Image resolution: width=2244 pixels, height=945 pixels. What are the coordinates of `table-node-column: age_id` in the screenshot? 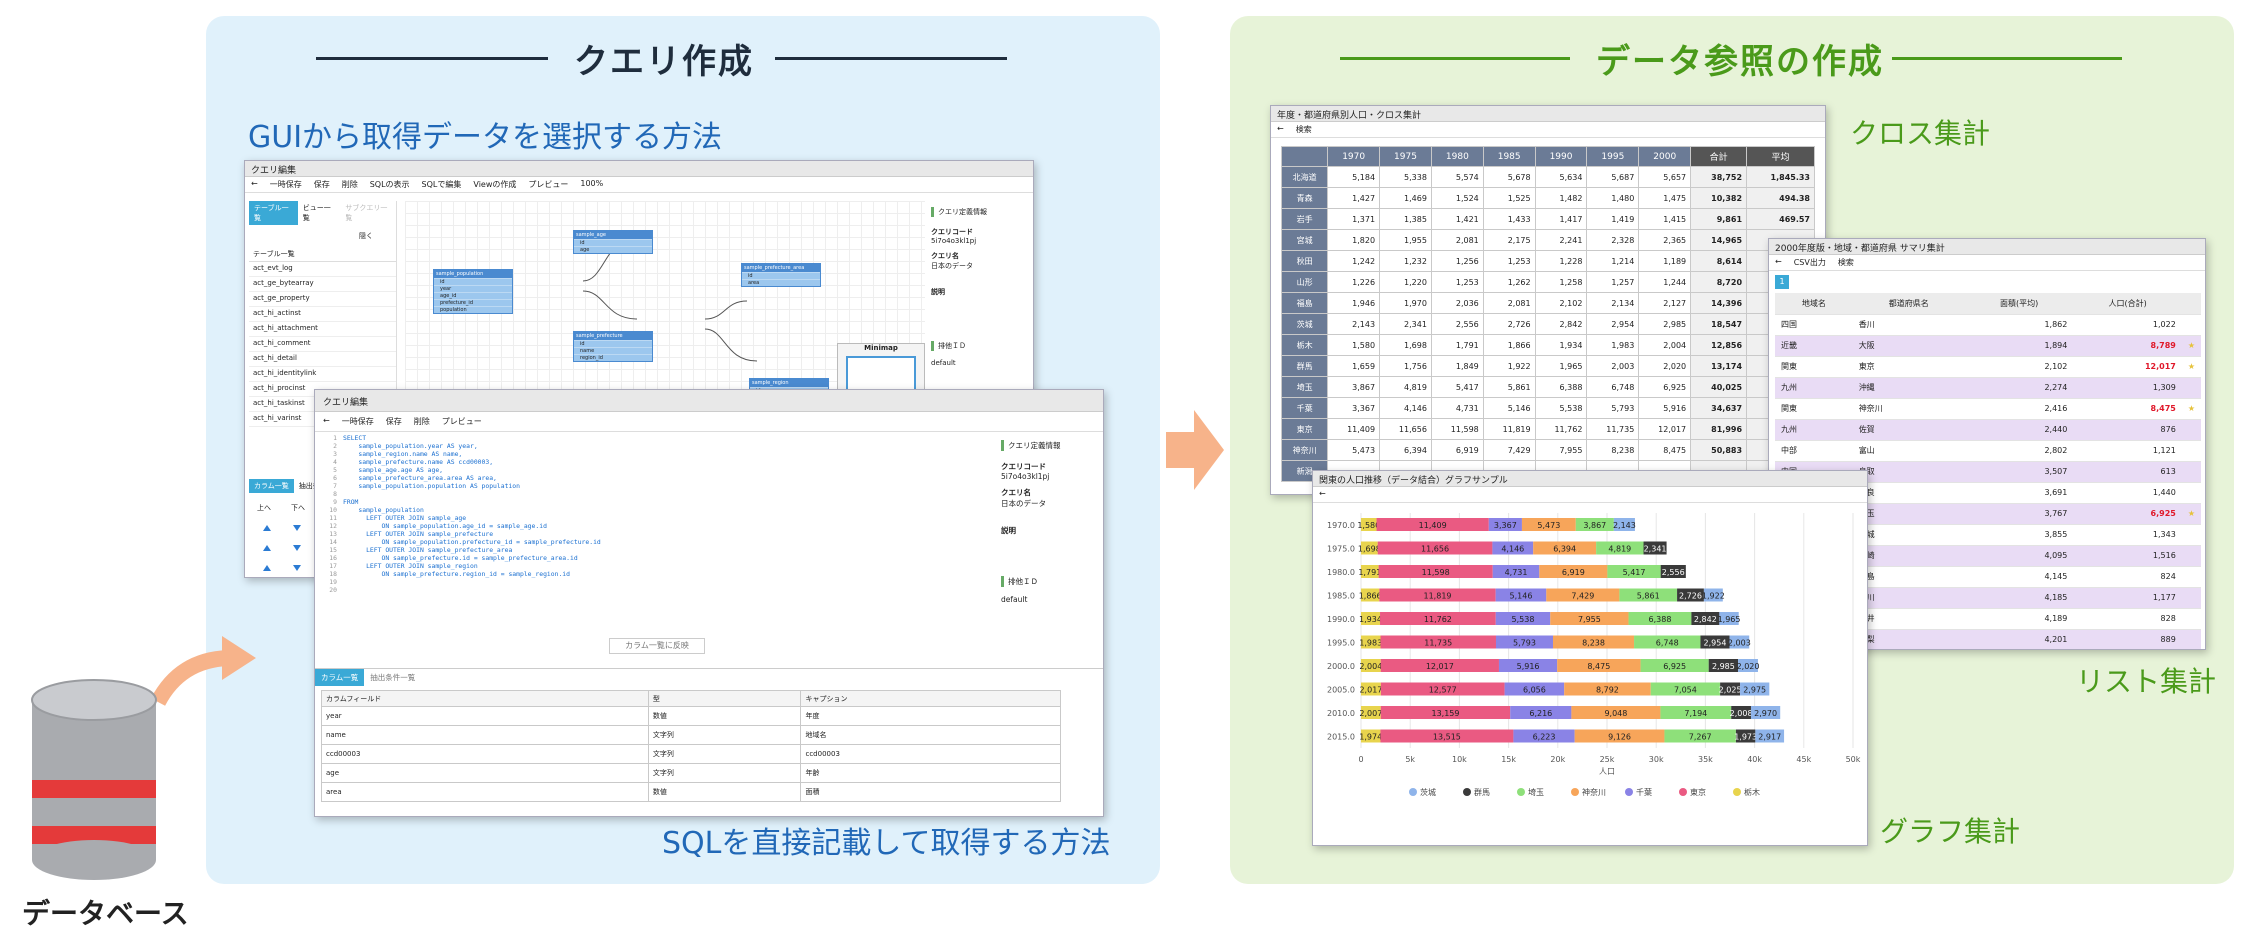 It's located at (473, 295).